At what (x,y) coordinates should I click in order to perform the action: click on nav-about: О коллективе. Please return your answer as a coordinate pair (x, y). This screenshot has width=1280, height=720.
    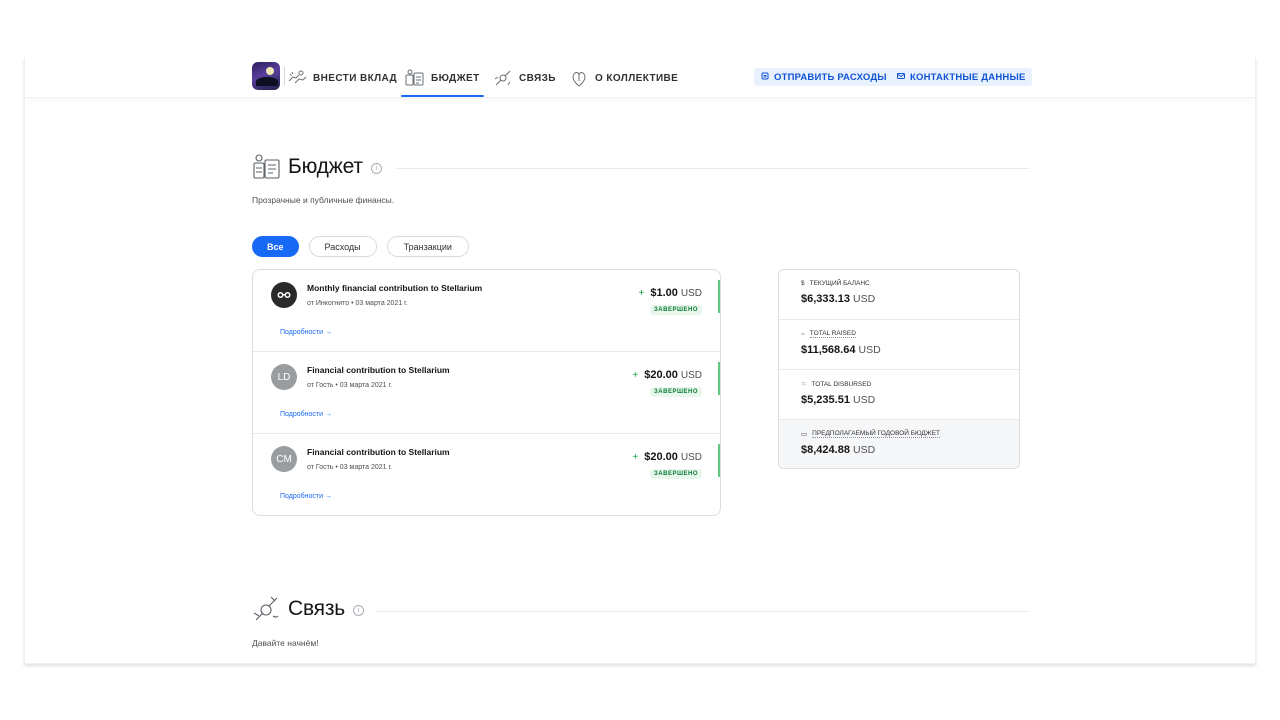
    Looking at the image, I should click on (623, 78).